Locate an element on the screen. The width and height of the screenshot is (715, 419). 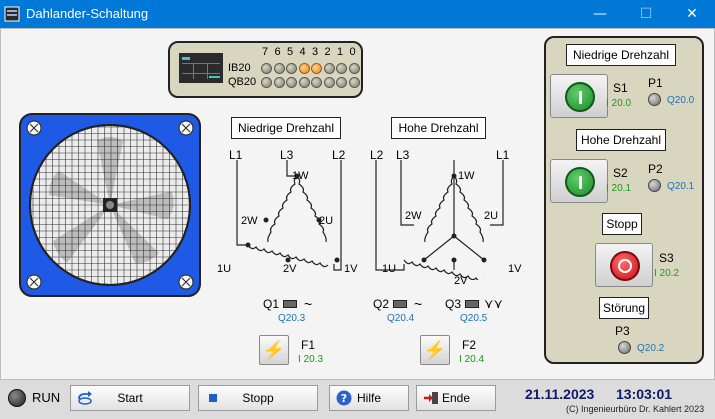
p1-label: P1 is located at coordinates (655, 83).